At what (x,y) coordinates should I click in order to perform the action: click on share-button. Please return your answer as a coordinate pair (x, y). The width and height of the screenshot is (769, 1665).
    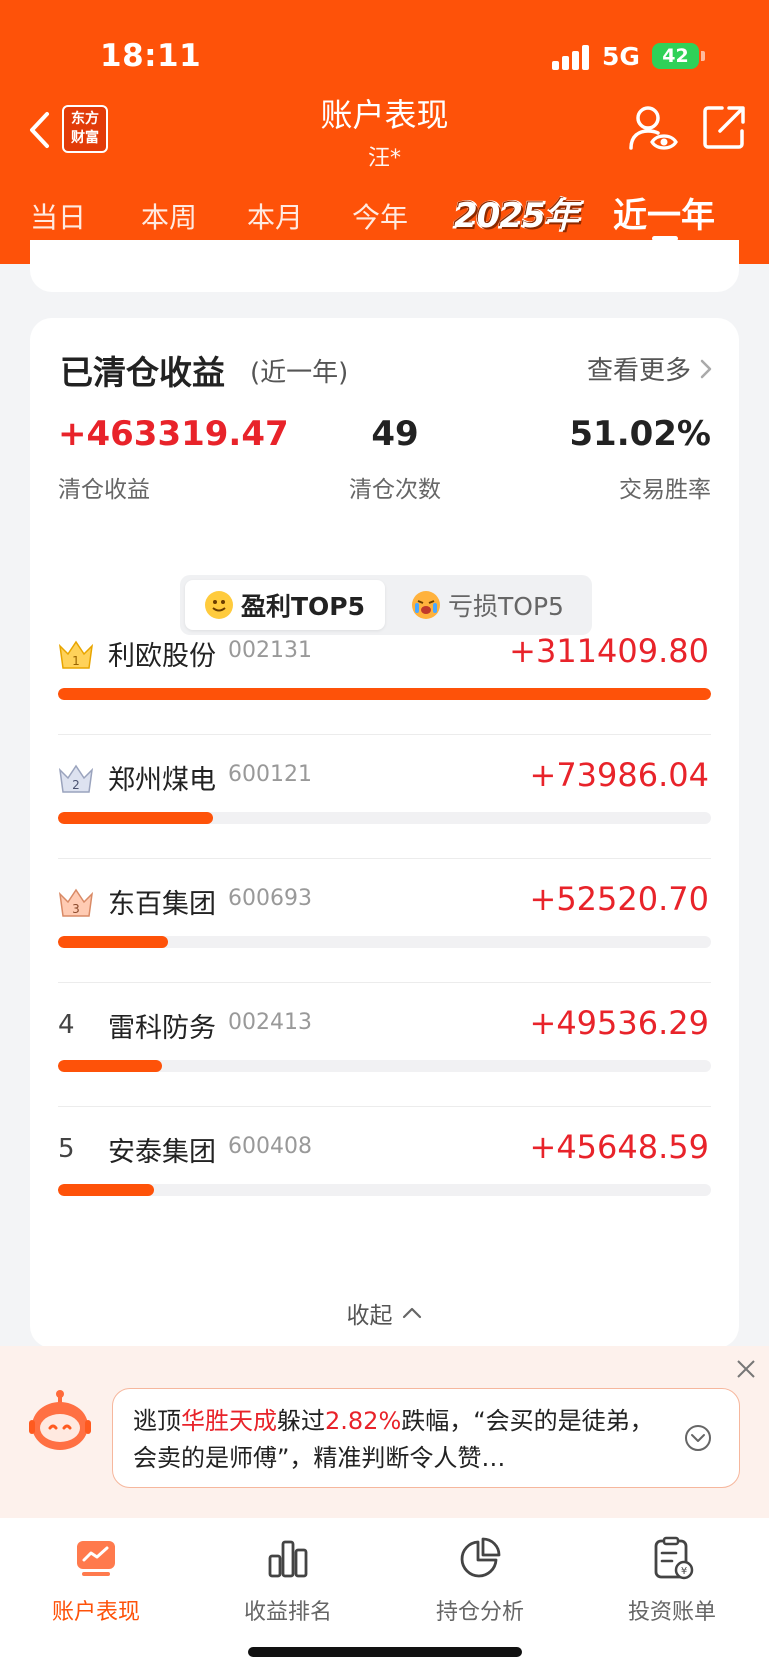
    Looking at the image, I should click on (724, 127).